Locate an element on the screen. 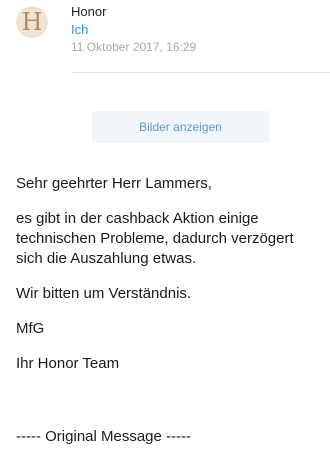  header-divider is located at coordinates (200, 72).